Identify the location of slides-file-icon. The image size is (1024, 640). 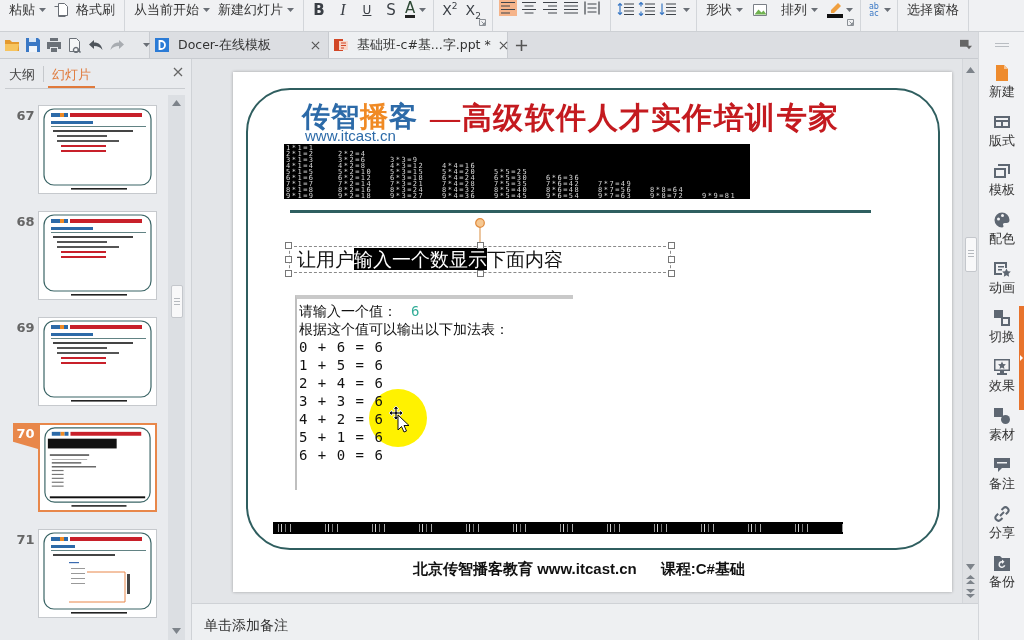
(341, 45).